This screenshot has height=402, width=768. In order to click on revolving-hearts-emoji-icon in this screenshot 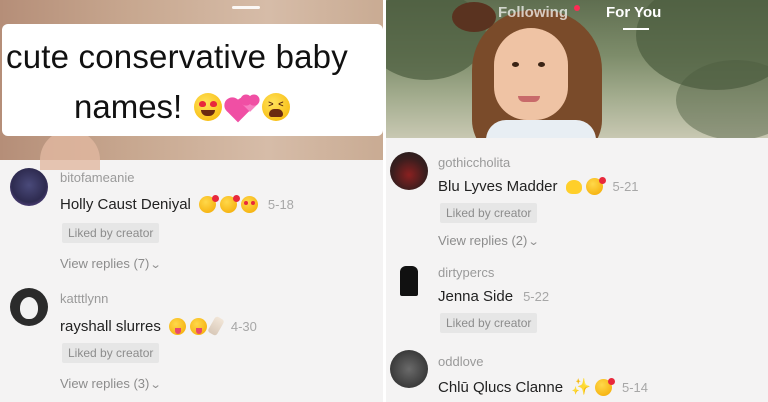, I will do `click(242, 108)`.